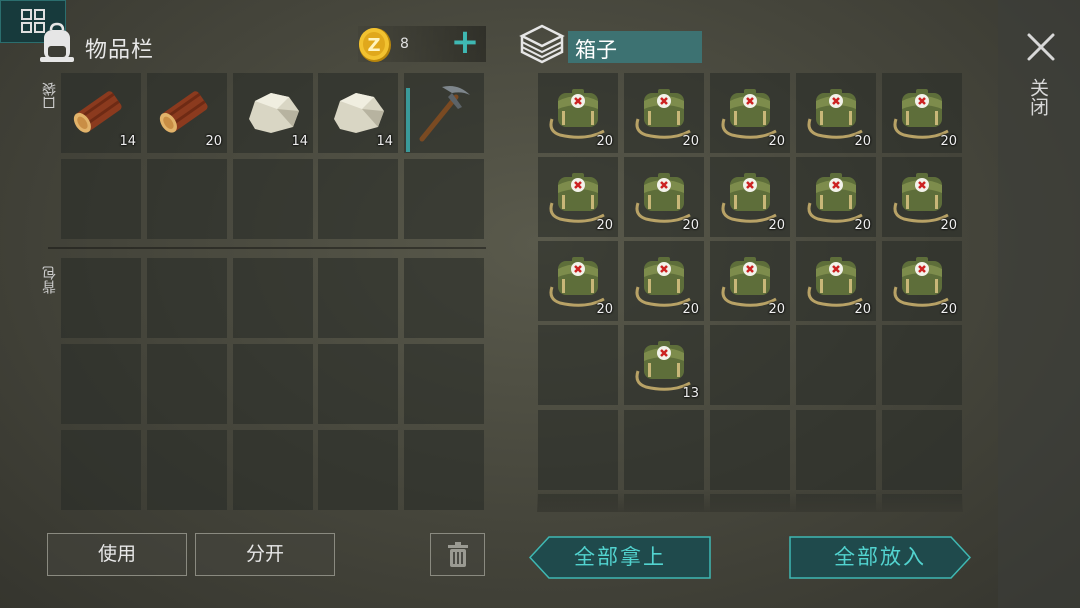  I want to click on backpack-label: 背包, so click(50, 280).